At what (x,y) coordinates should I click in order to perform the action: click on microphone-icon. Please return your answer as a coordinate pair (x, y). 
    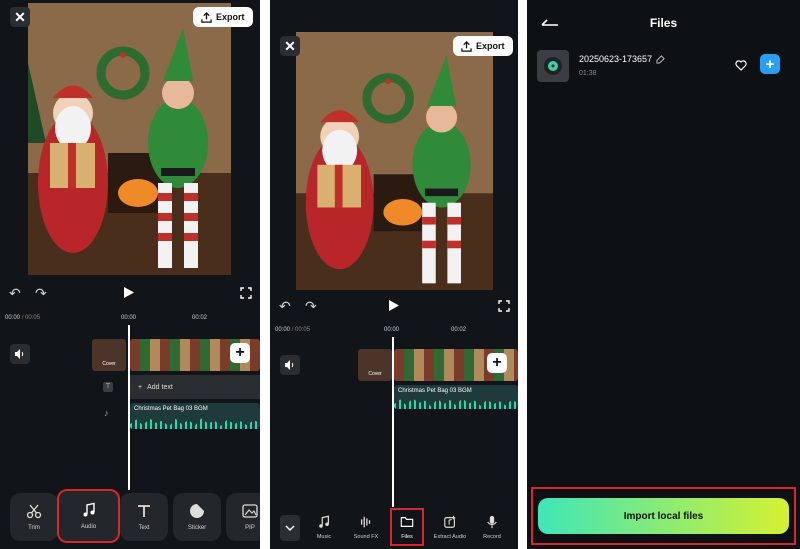
    Looking at the image, I should click on (492, 522).